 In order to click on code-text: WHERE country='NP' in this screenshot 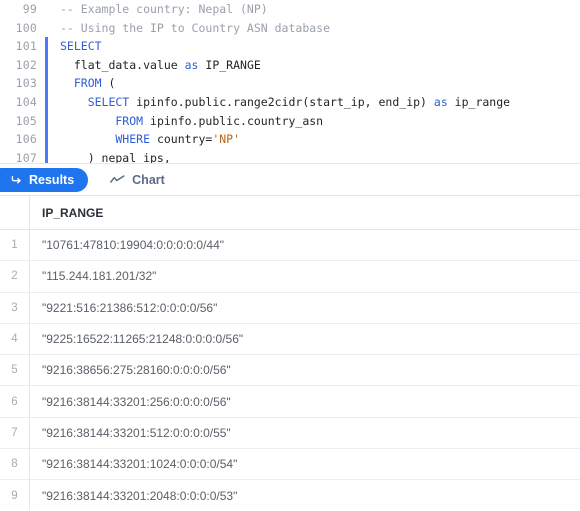, I will do `click(144, 139)`.